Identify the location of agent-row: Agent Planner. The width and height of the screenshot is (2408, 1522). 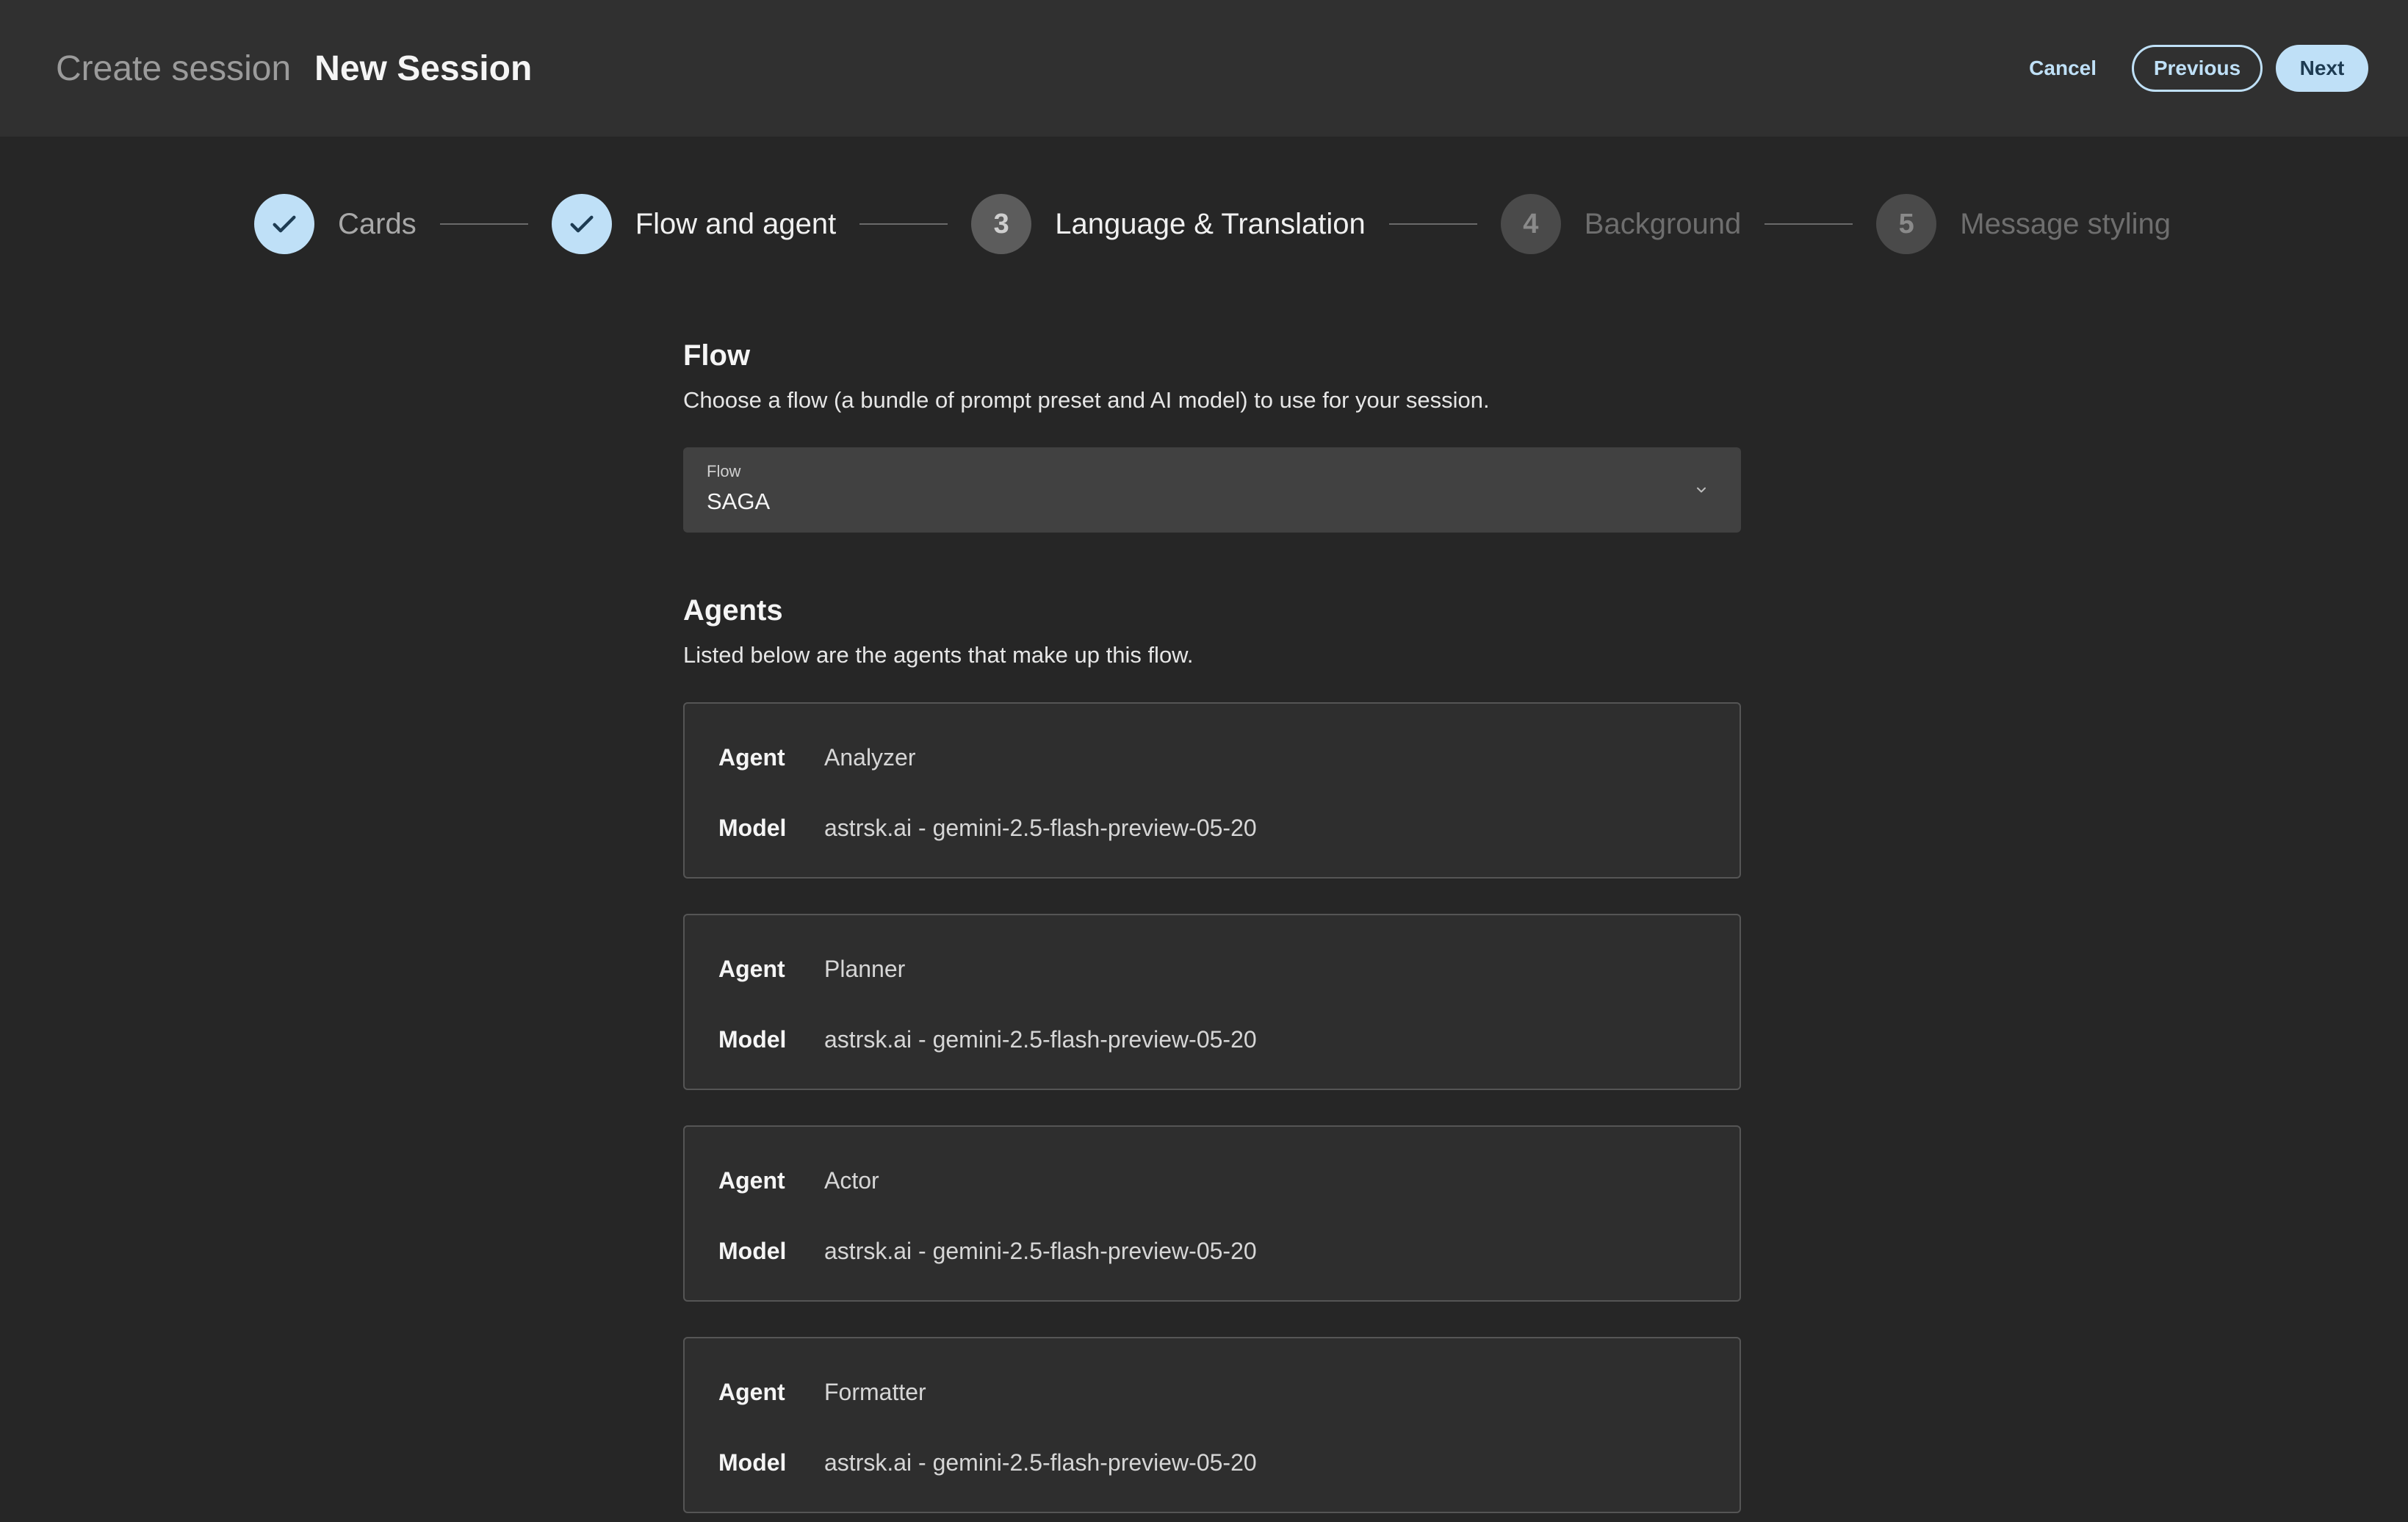
(1212, 969).